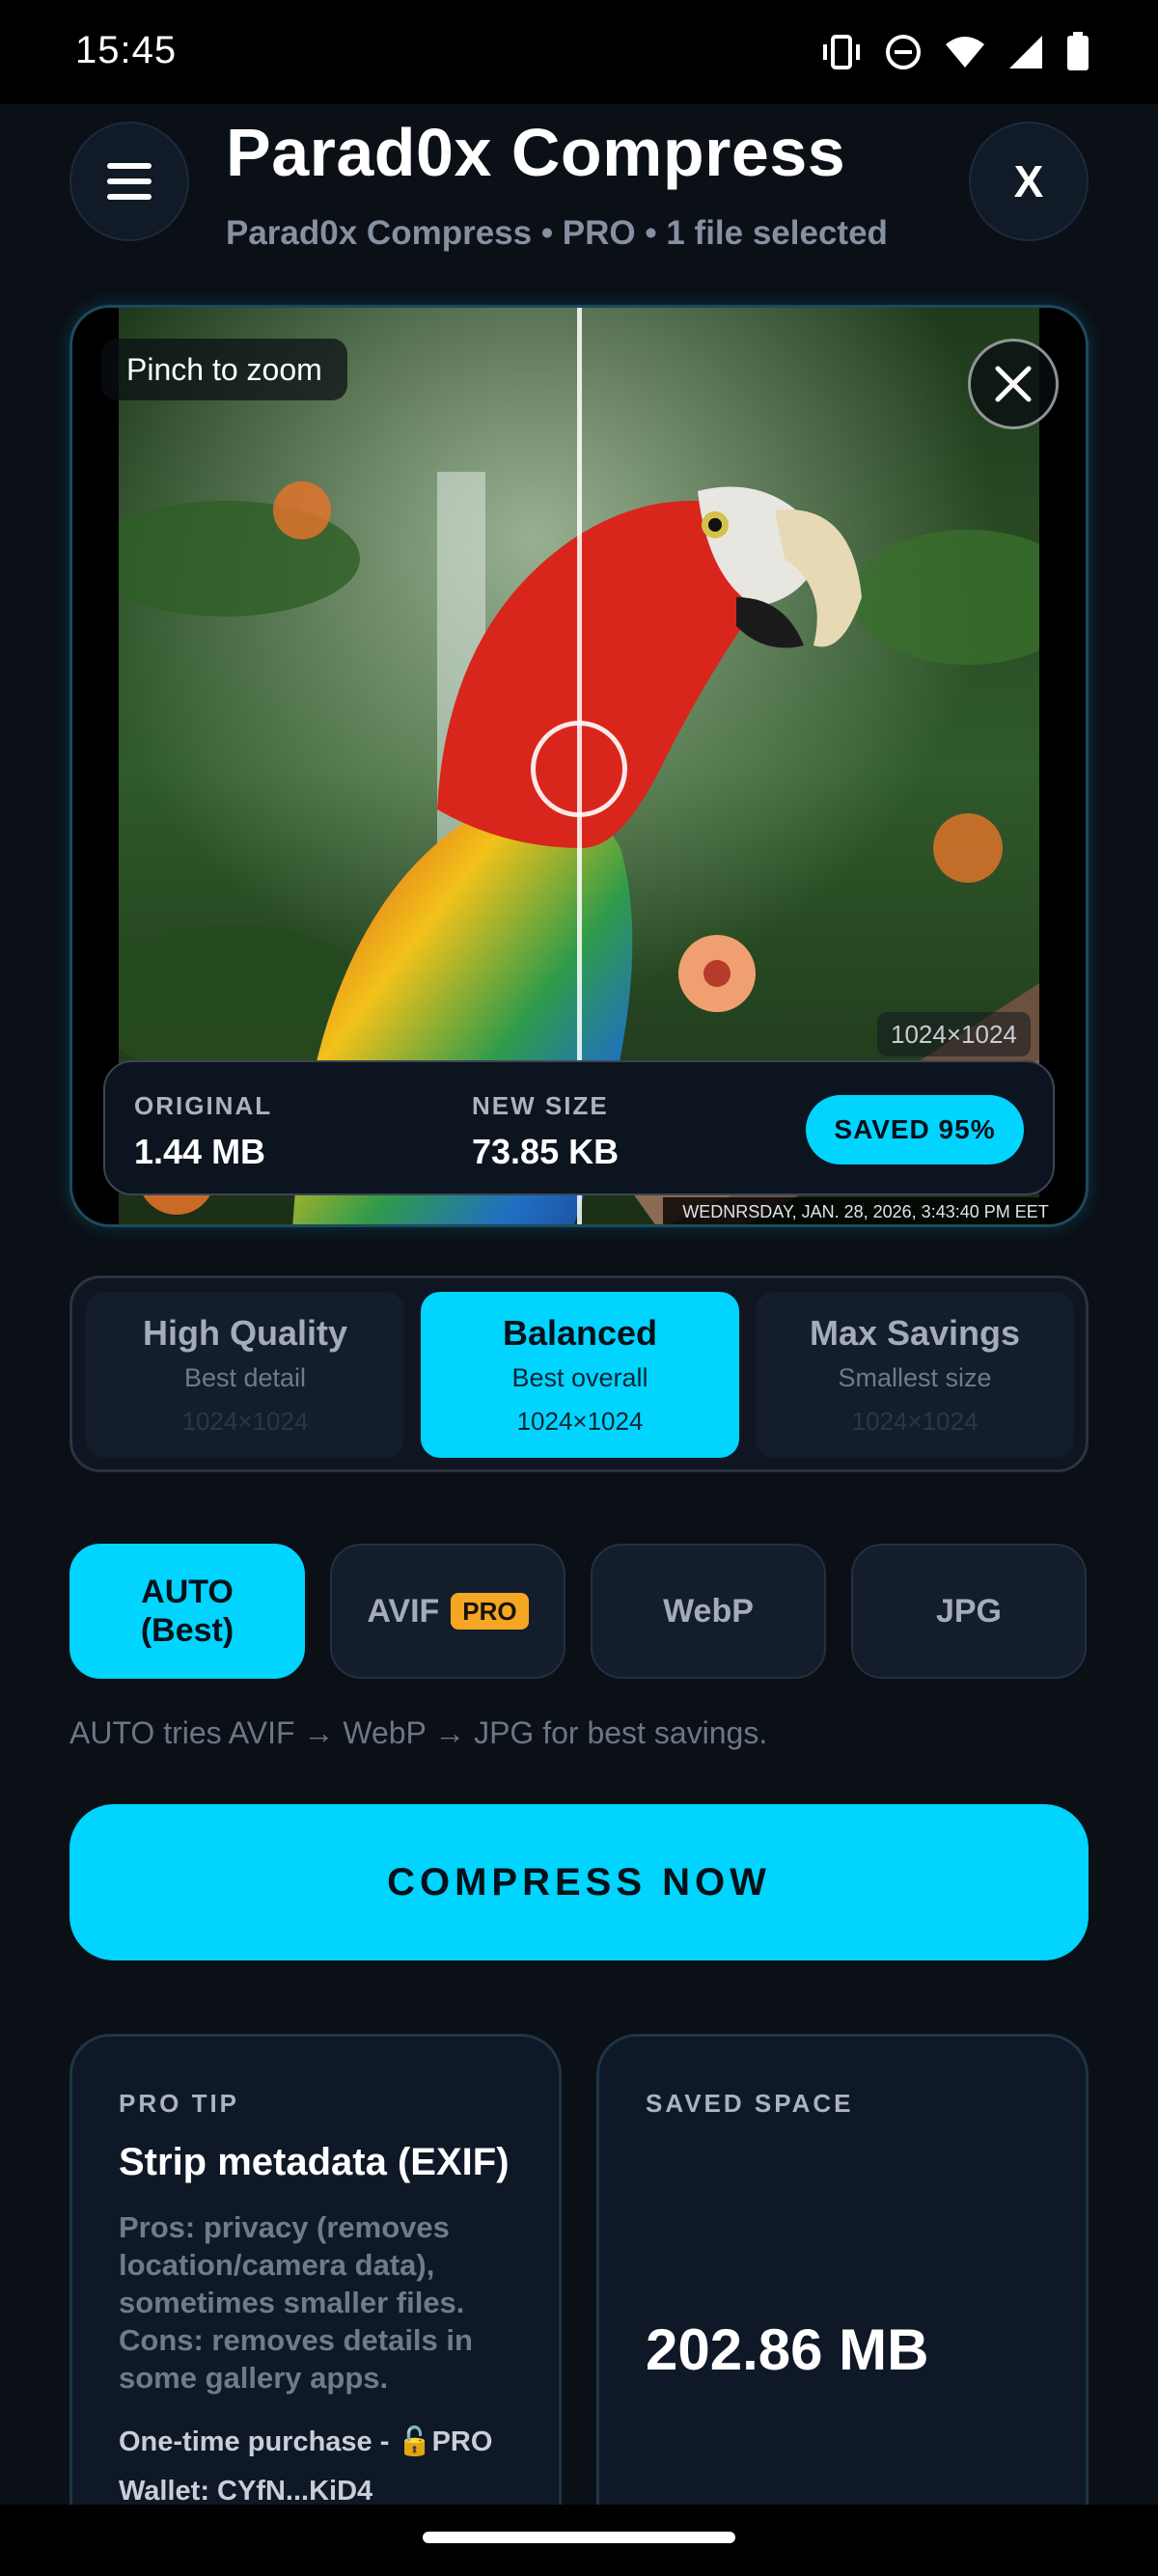 This screenshot has height=2576, width=1158. Describe the element at coordinates (200, 1151) in the screenshot. I see `original-size: 1.44 MB` at that location.